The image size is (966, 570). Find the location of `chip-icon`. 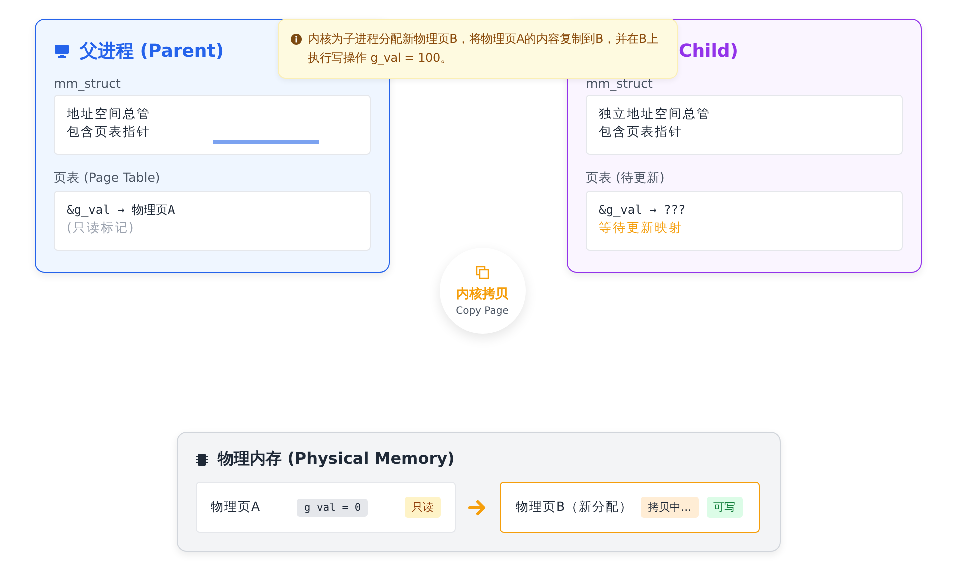

chip-icon is located at coordinates (202, 459).